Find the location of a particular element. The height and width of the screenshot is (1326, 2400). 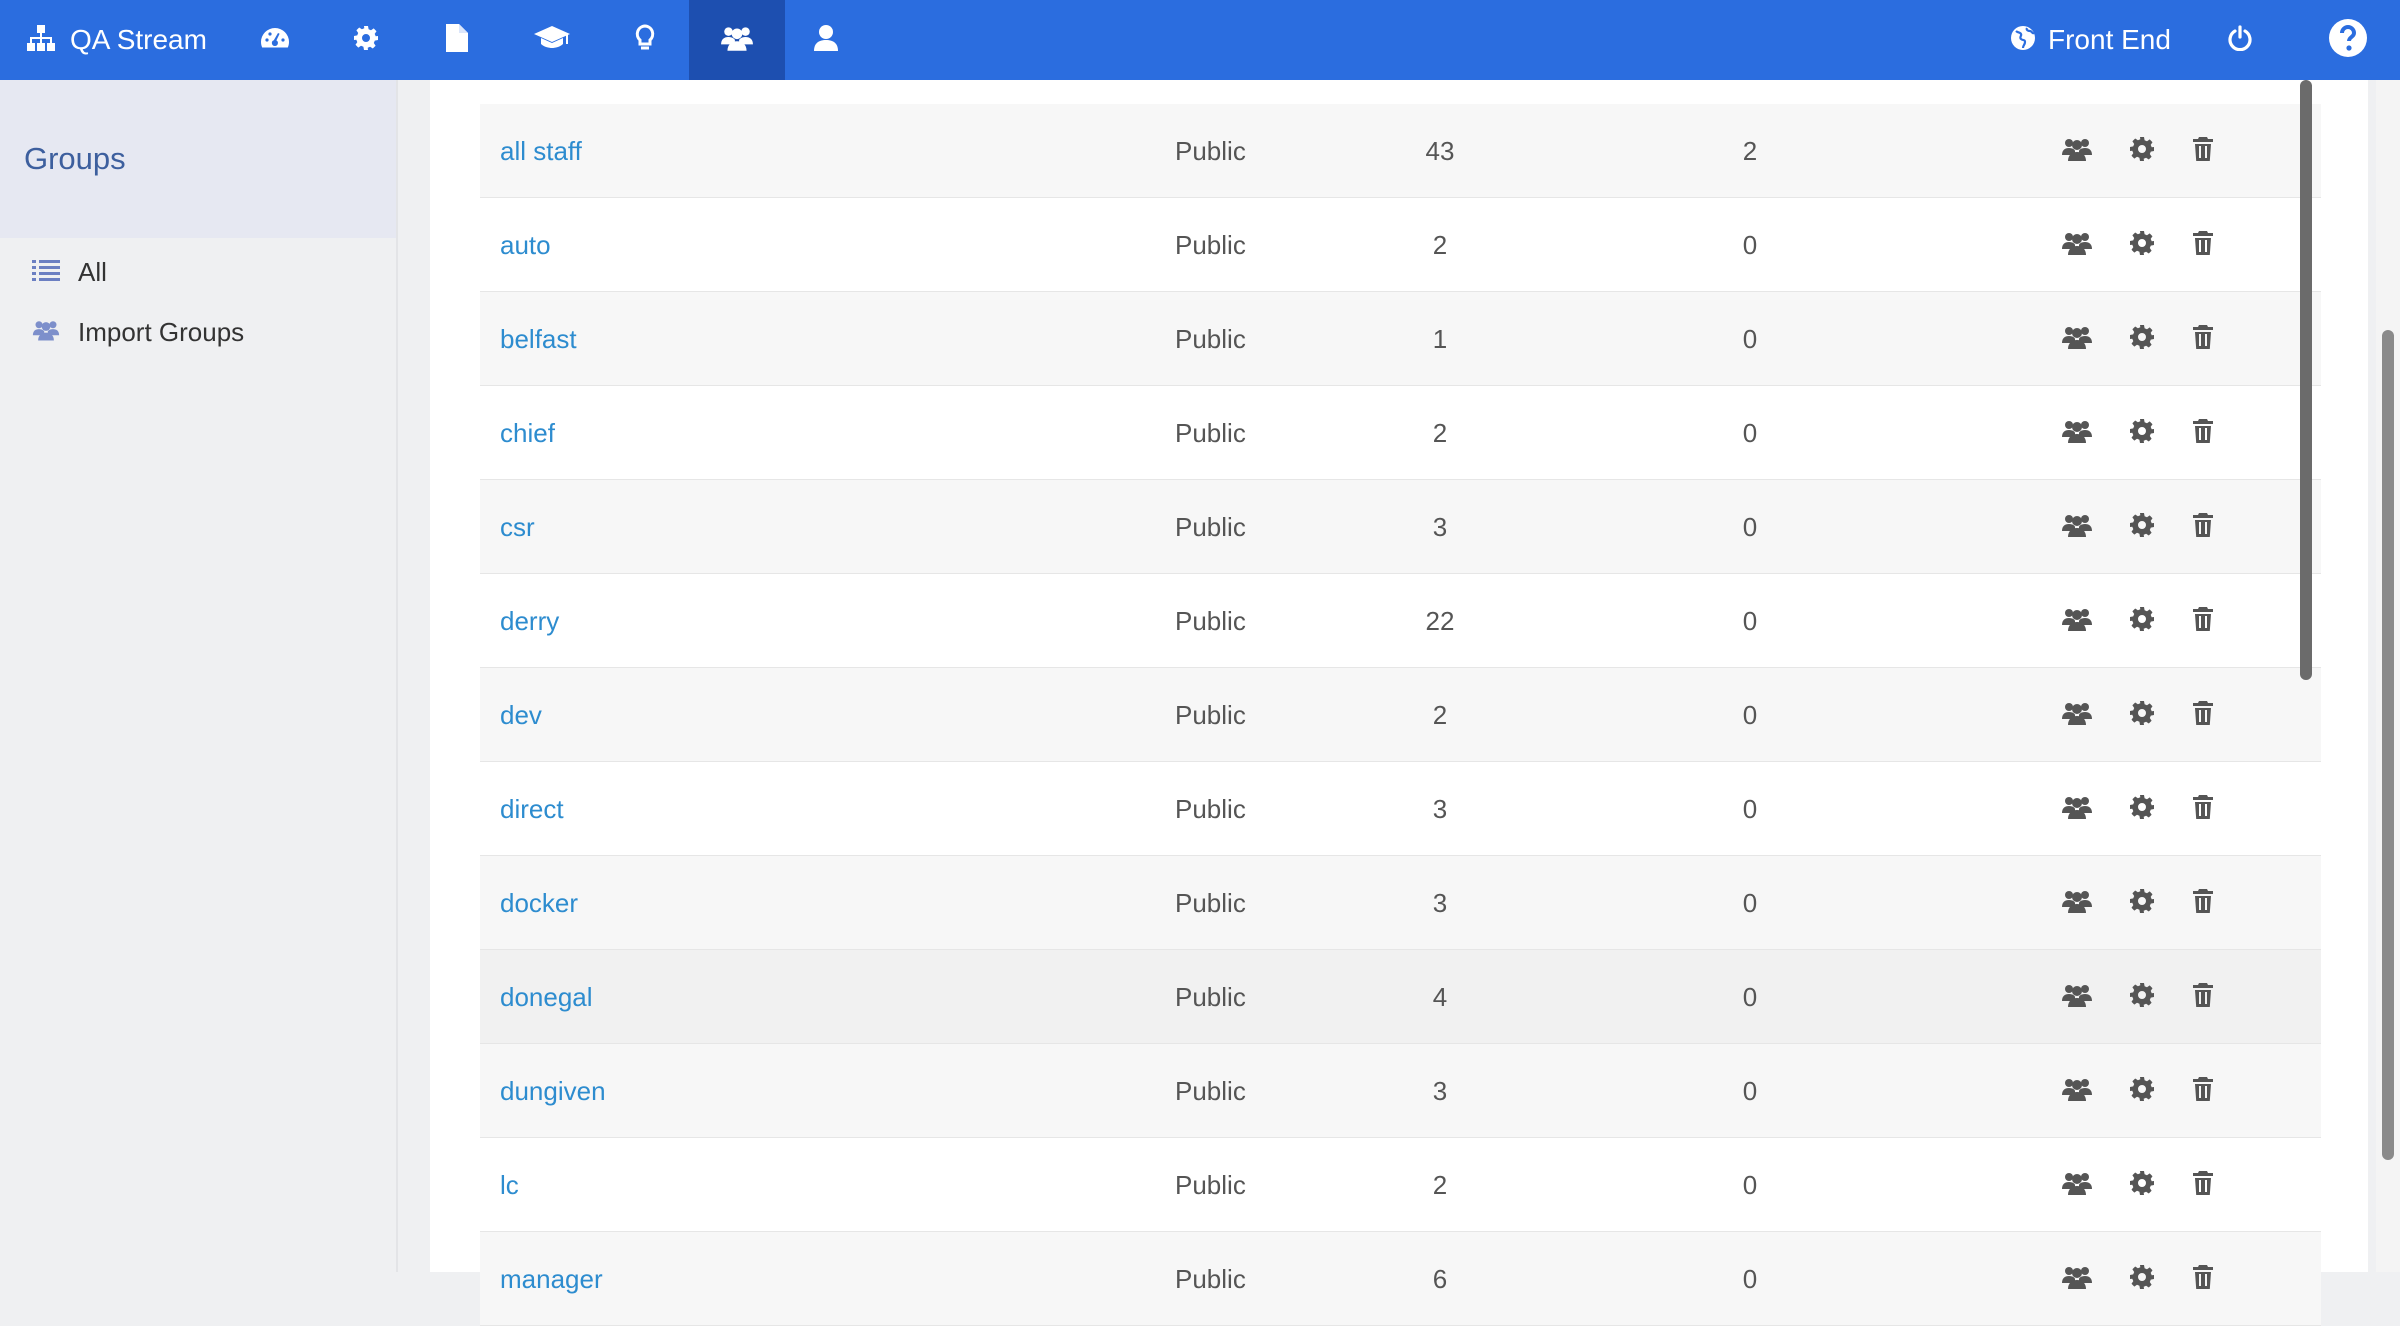

group-name-link: derry is located at coordinates (529, 621).